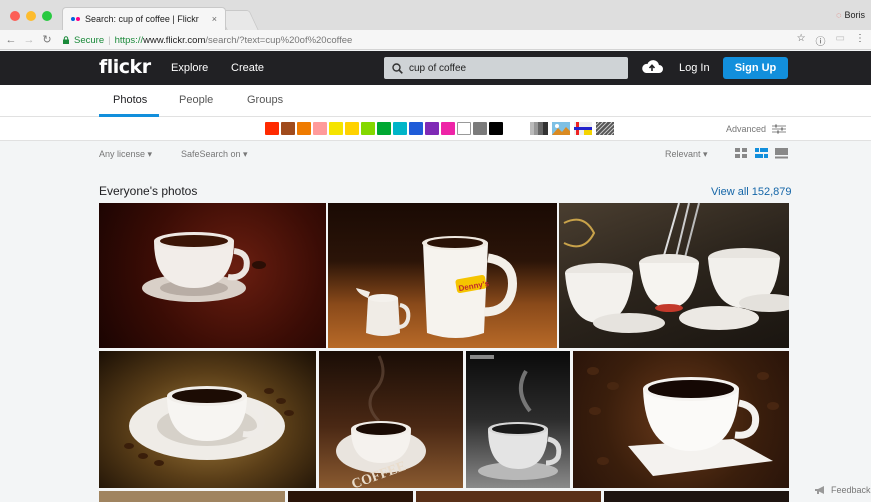 The height and width of the screenshot is (502, 871). What do you see at coordinates (31, 16) in the screenshot?
I see `window-minimize-button` at bounding box center [31, 16].